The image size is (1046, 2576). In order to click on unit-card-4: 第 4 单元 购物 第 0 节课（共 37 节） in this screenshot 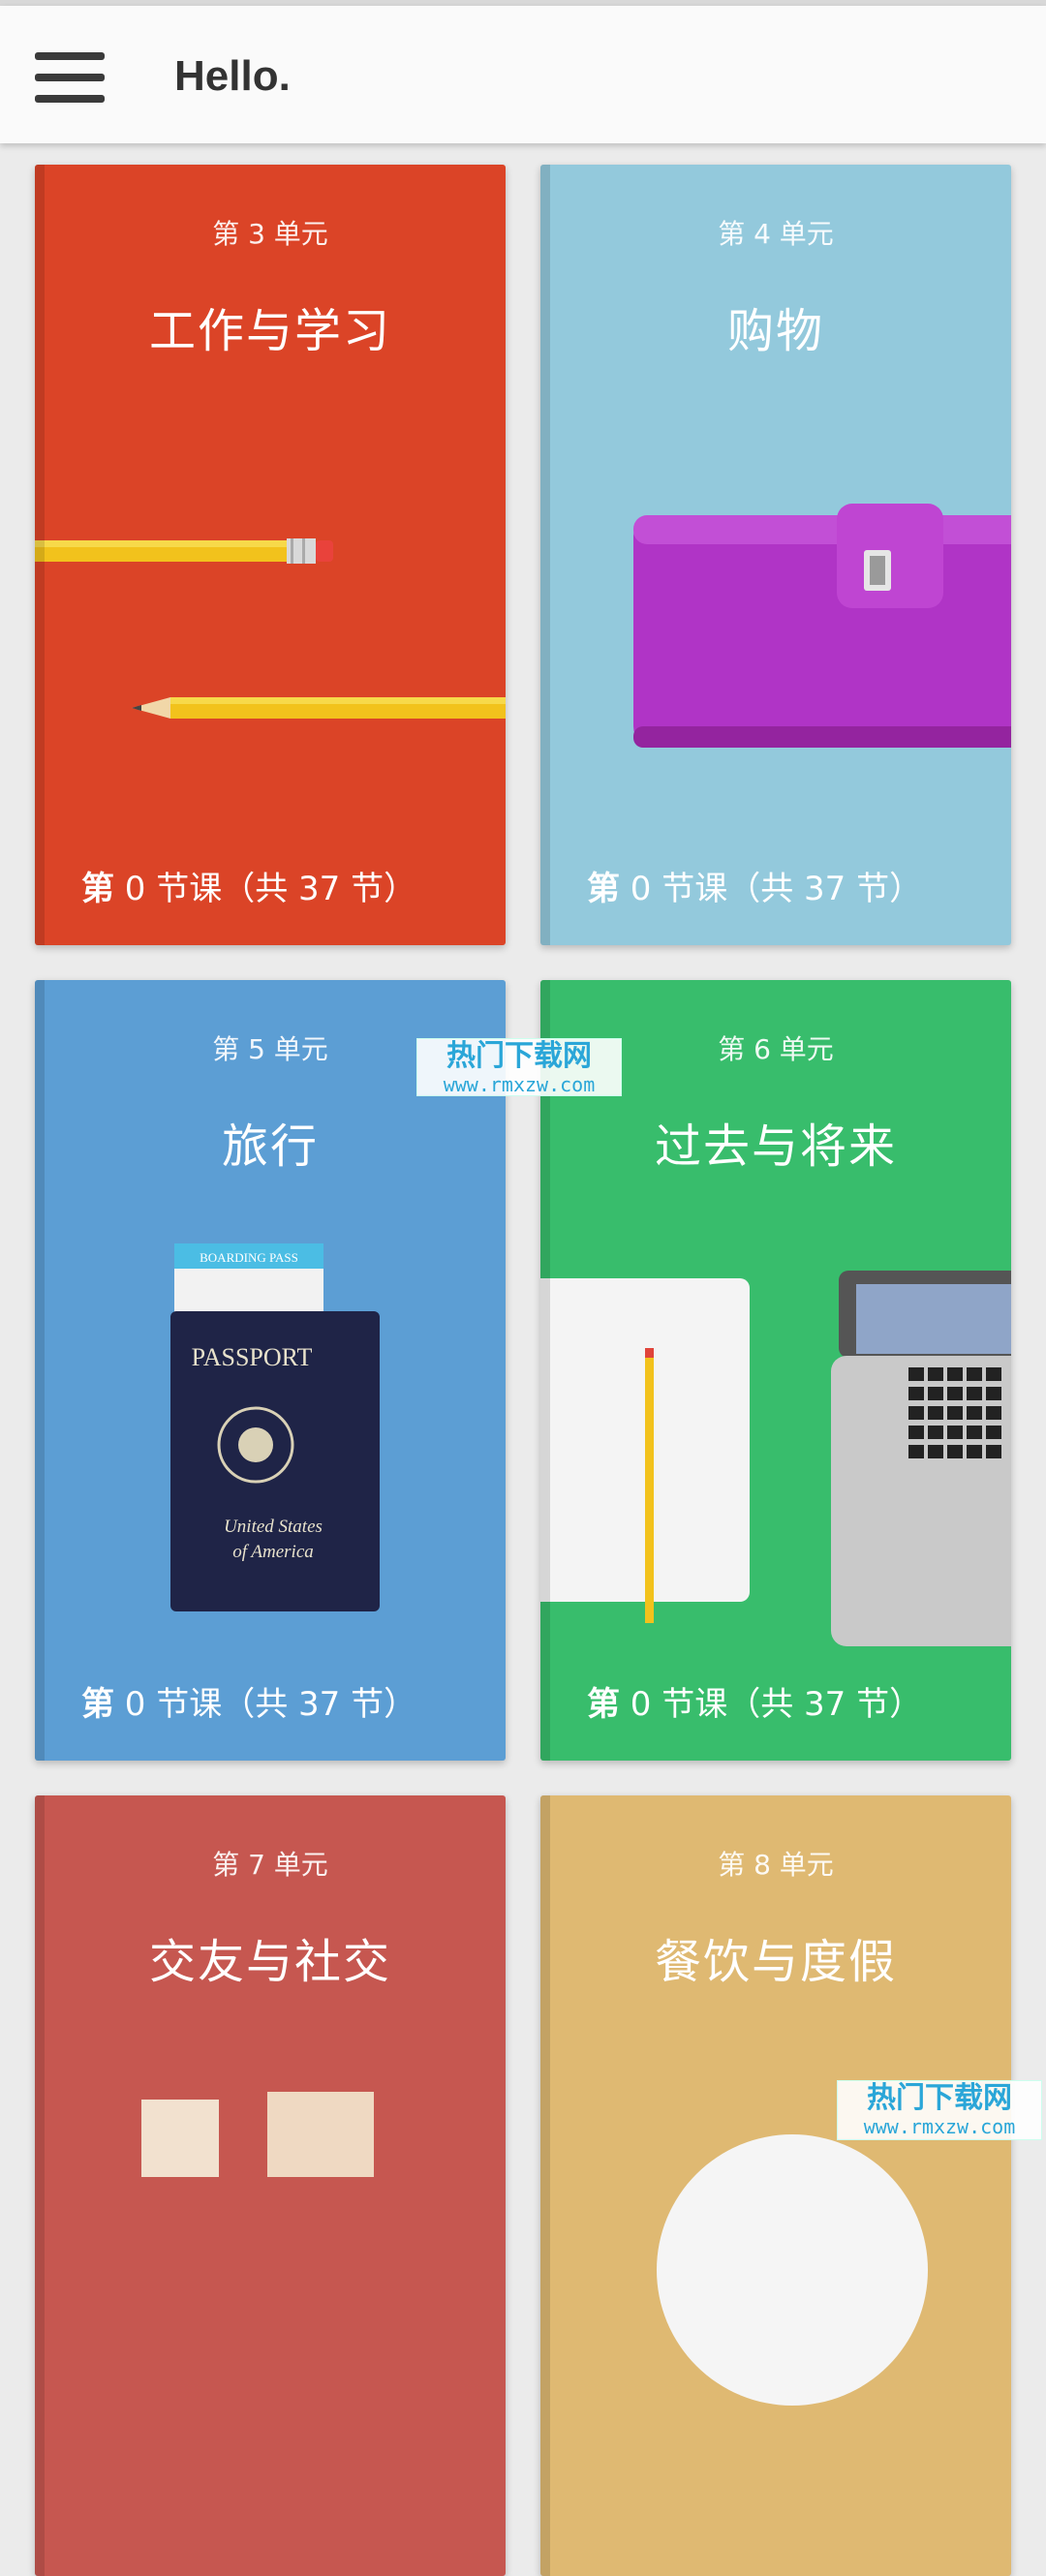, I will do `click(775, 555)`.